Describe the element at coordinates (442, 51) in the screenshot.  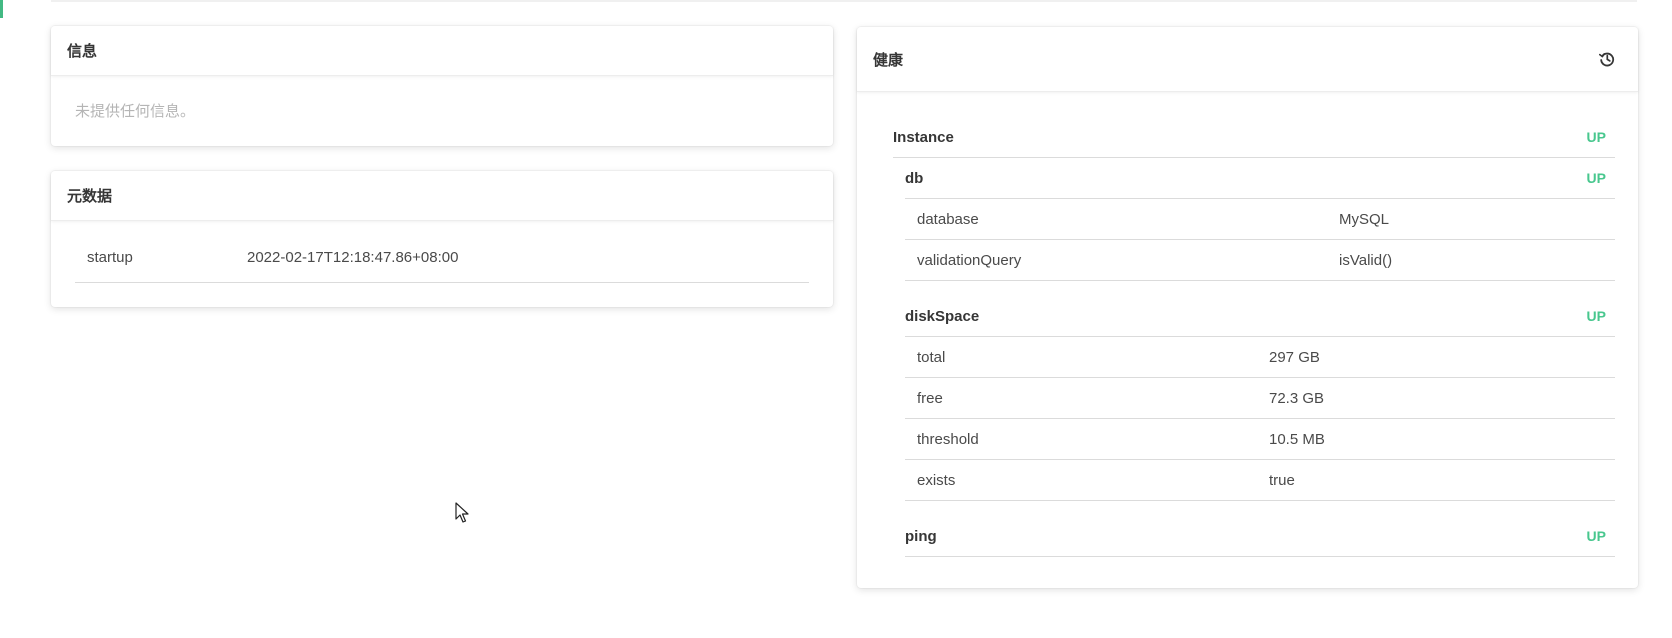
I see `info-card-header: 信息` at that location.